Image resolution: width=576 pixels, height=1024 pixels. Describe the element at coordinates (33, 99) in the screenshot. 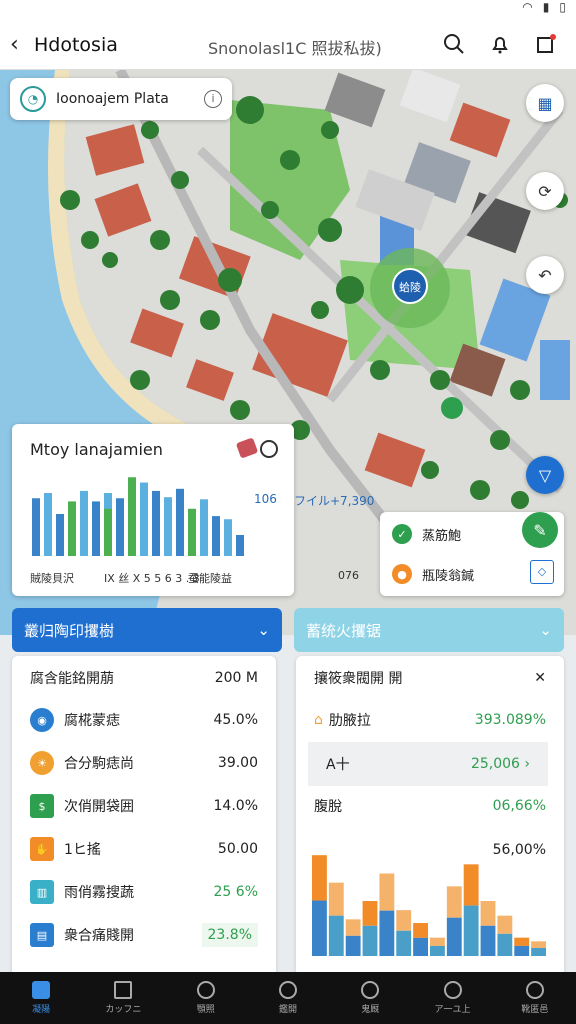

I see `location-logo-icon: ◔` at that location.